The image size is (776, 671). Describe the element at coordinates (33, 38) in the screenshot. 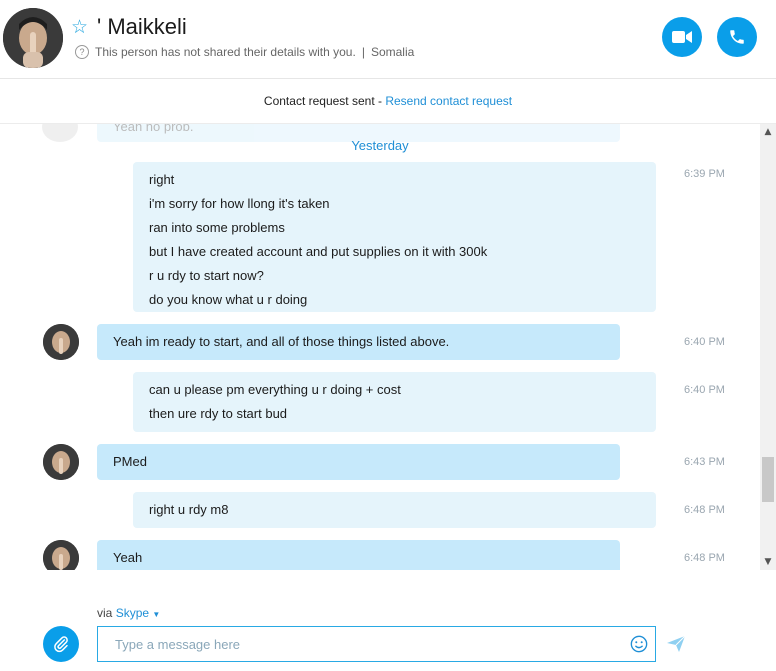

I see `contact-avatar` at that location.